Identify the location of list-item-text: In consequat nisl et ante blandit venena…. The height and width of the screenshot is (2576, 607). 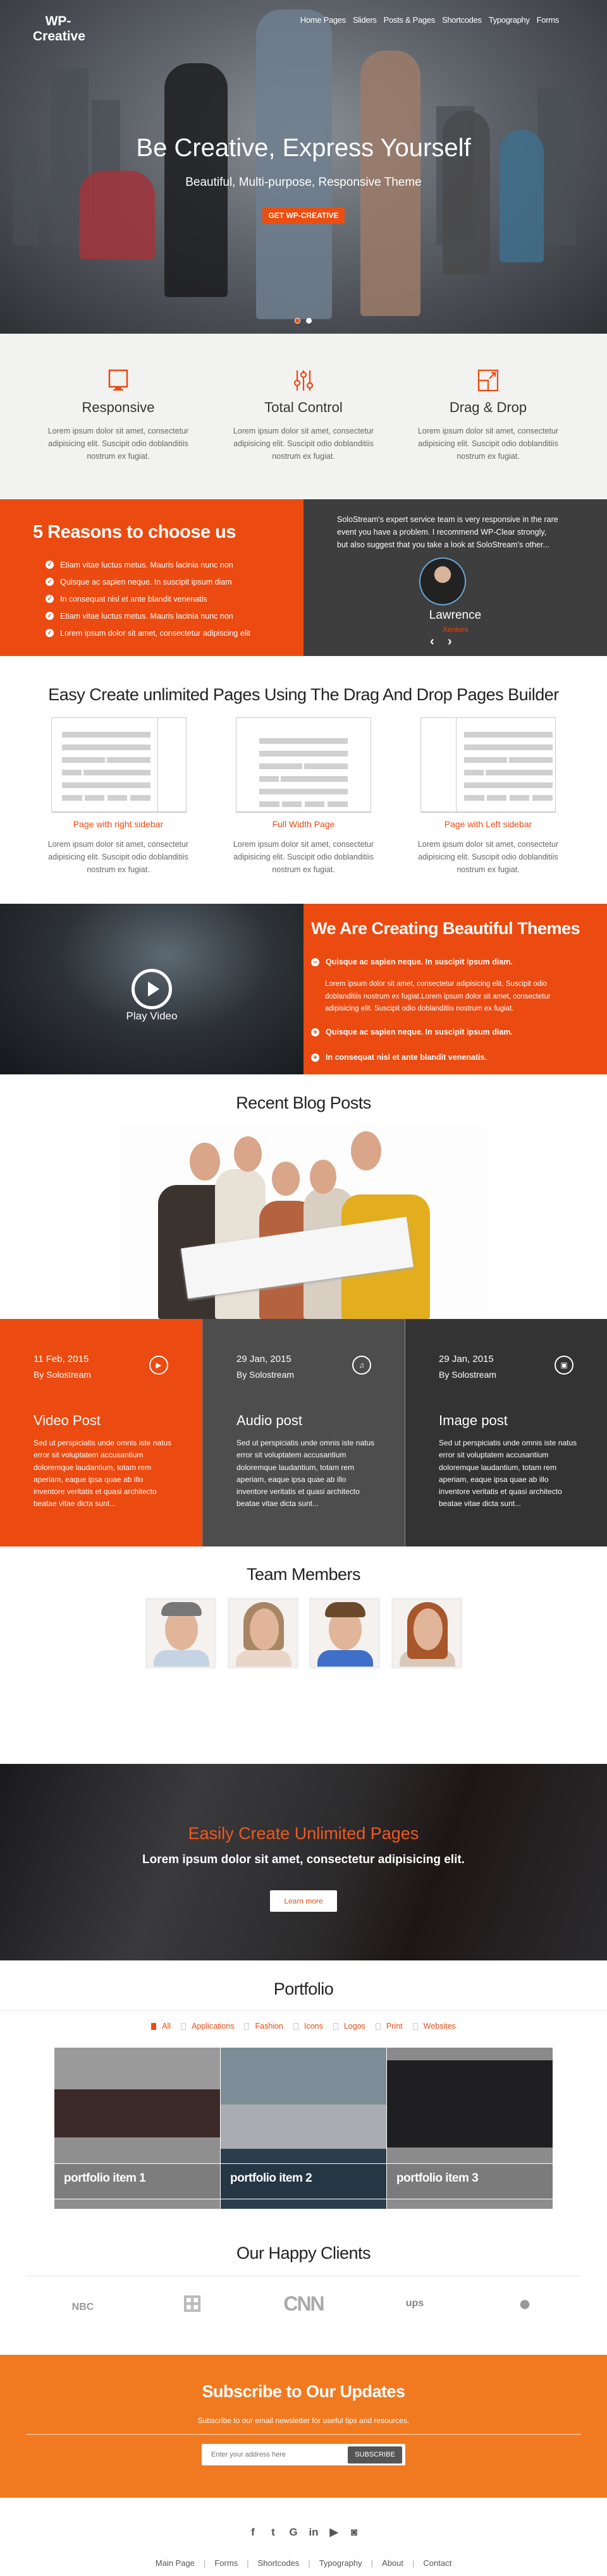
(133, 599).